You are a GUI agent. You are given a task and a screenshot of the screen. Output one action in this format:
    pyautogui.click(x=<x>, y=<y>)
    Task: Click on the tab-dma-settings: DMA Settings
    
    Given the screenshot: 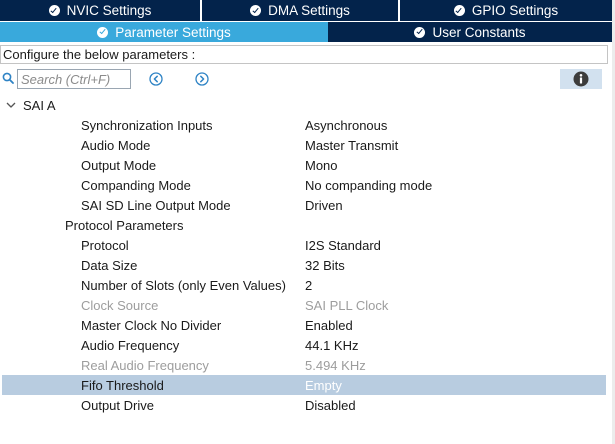 What is the action you would take?
    pyautogui.click(x=301, y=10)
    